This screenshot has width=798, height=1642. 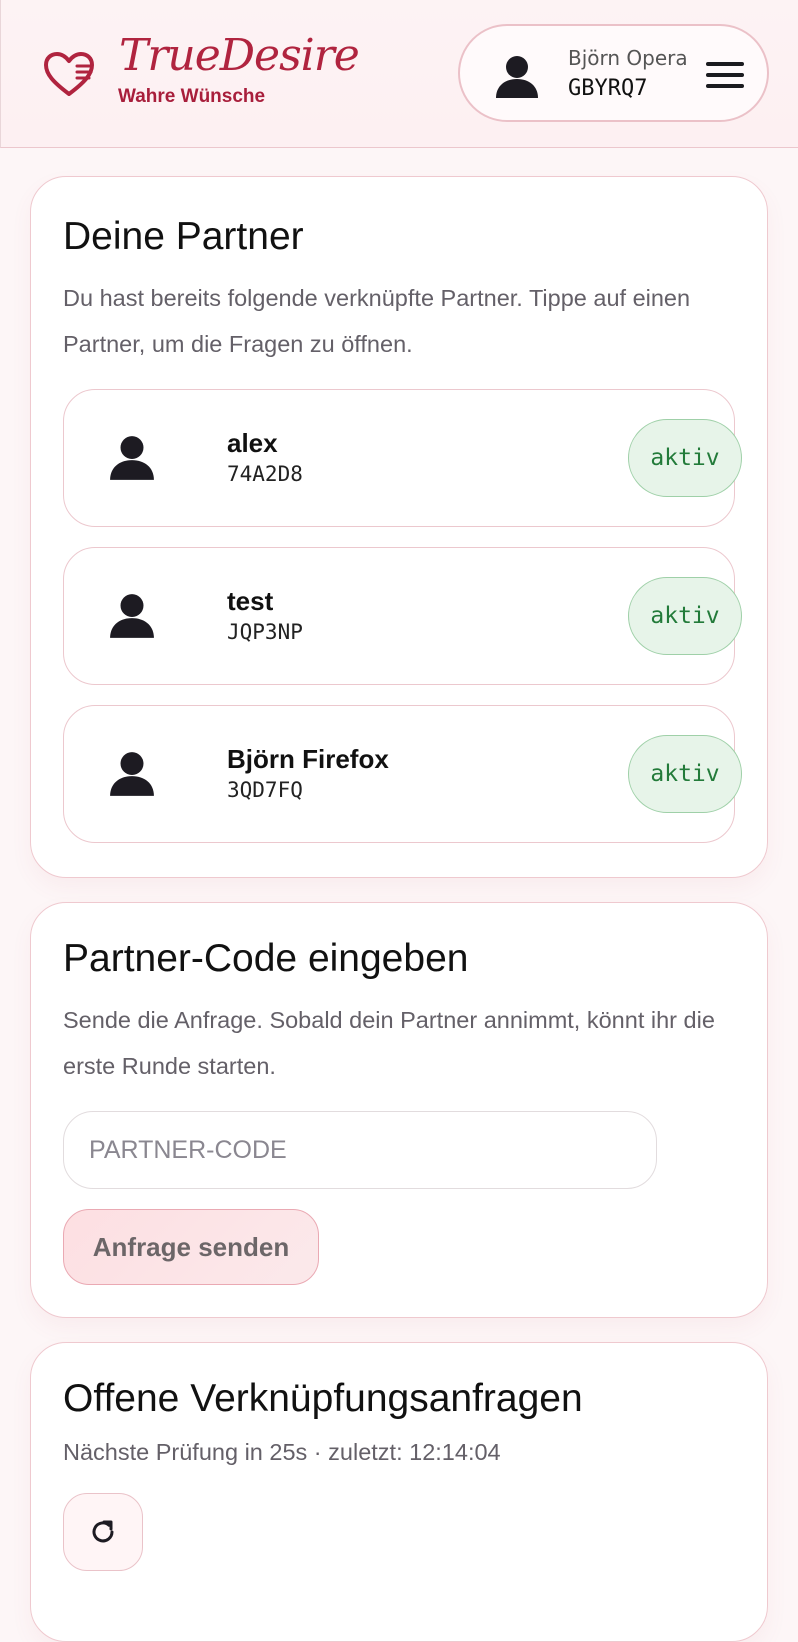 What do you see at coordinates (628, 58) in the screenshot?
I see `user-name: Björn Opera` at bounding box center [628, 58].